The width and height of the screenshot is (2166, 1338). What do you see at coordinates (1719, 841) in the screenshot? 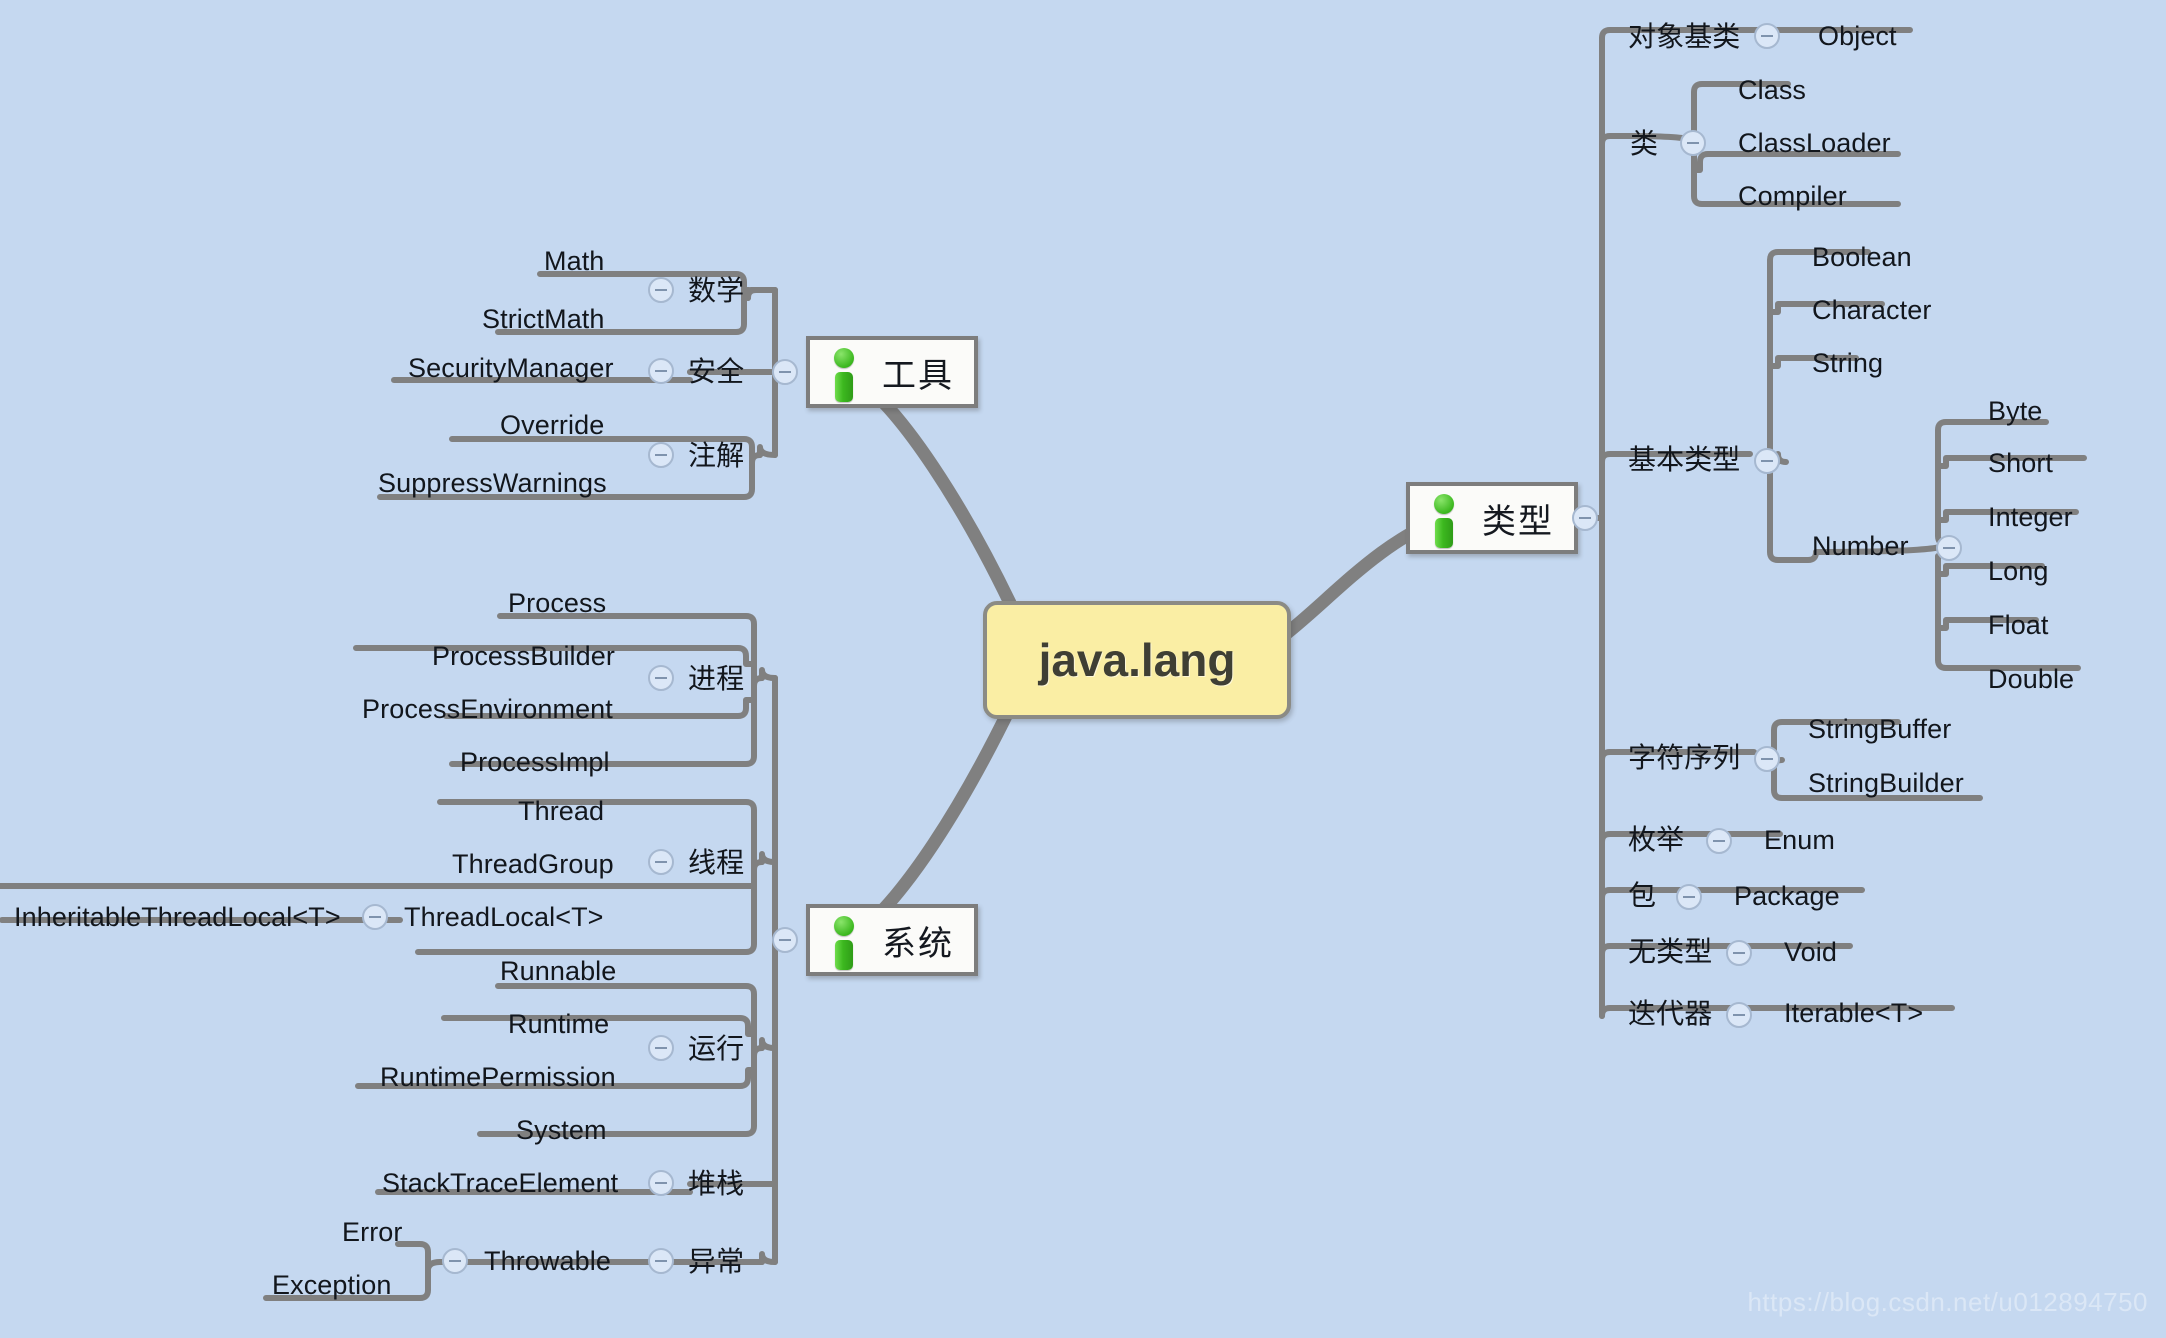
I see `collapse-toggle-enum` at bounding box center [1719, 841].